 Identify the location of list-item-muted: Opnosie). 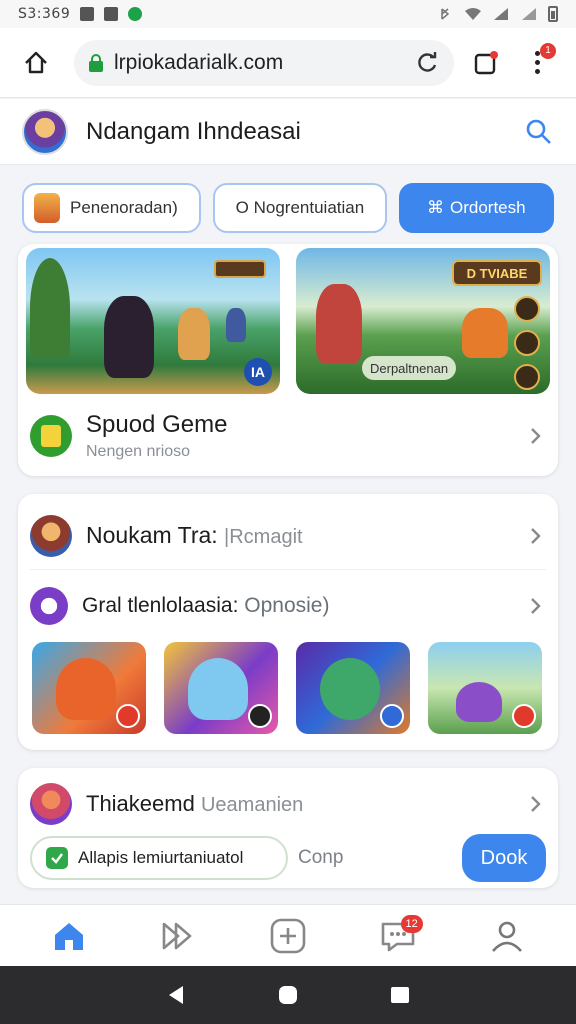
(287, 605).